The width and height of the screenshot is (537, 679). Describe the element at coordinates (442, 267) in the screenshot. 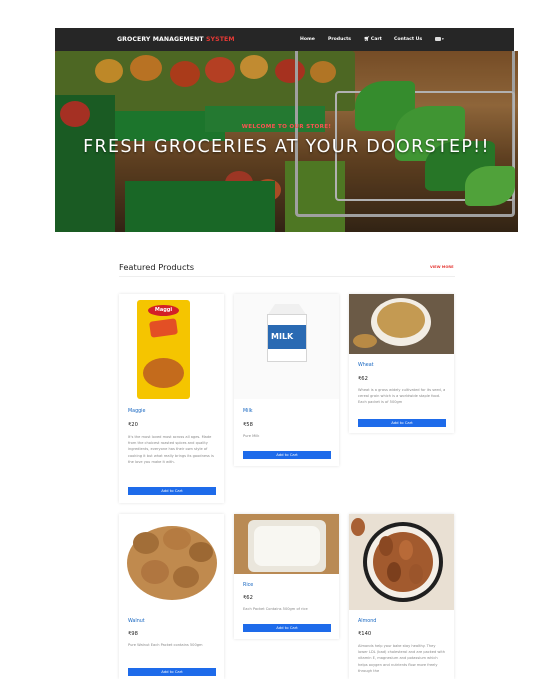

I see `view-more-link: VIEW MORE` at that location.